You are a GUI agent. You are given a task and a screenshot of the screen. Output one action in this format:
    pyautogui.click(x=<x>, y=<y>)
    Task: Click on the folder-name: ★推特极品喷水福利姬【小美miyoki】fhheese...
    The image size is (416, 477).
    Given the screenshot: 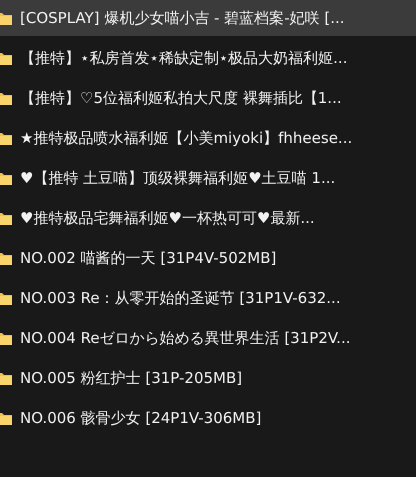 What is the action you would take?
    pyautogui.click(x=186, y=138)
    